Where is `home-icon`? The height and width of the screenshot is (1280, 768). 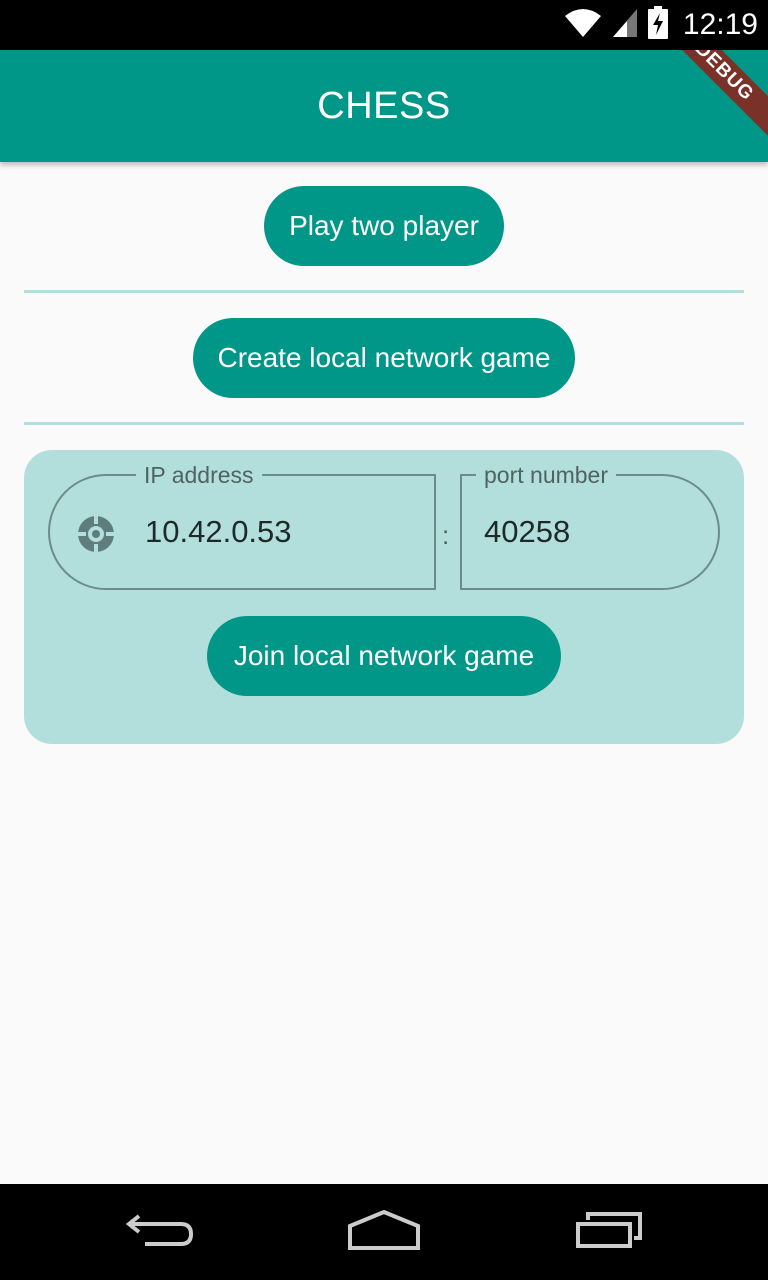 home-icon is located at coordinates (384, 1232).